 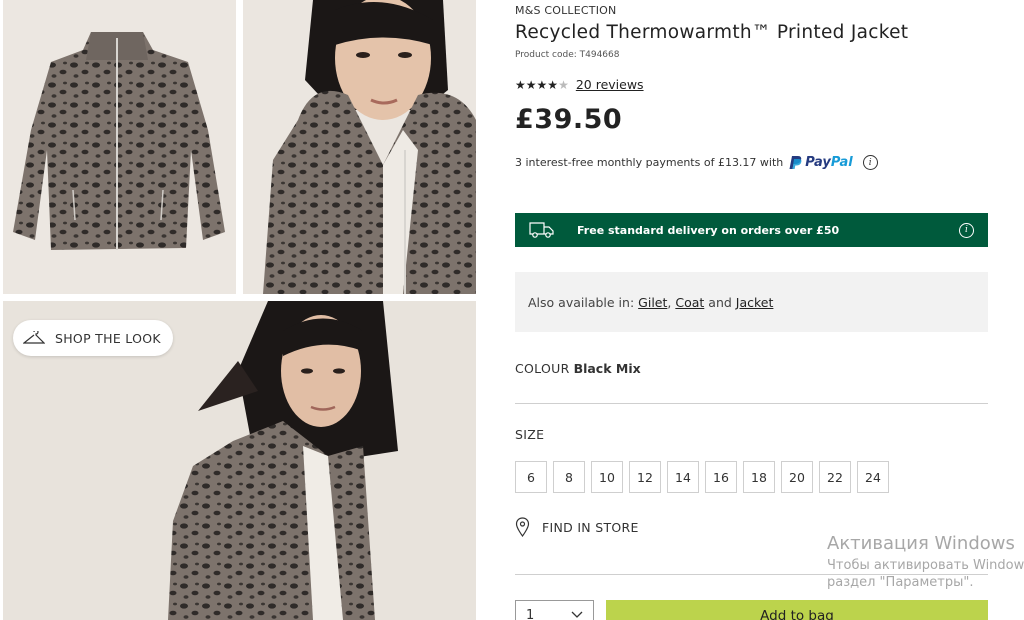 I want to click on quantity-select: 1, so click(x=554, y=610).